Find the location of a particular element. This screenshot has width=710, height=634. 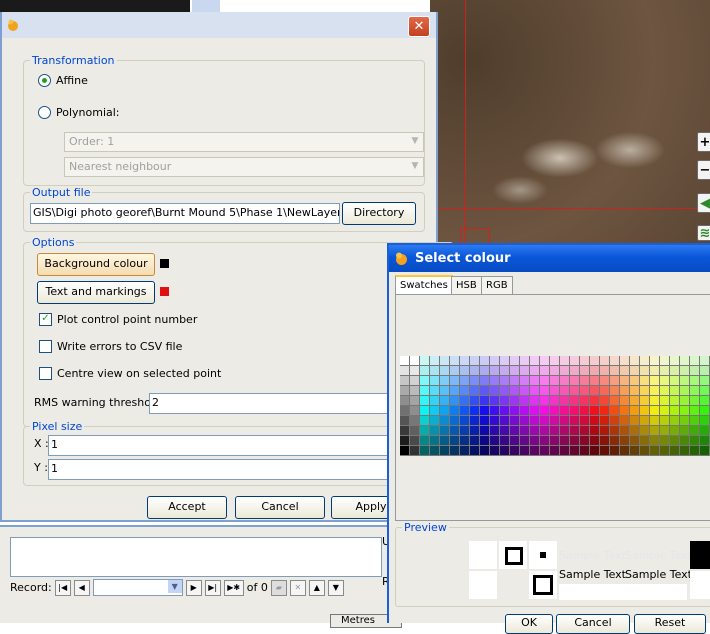

layers-icon: ≋ is located at coordinates (703, 233).